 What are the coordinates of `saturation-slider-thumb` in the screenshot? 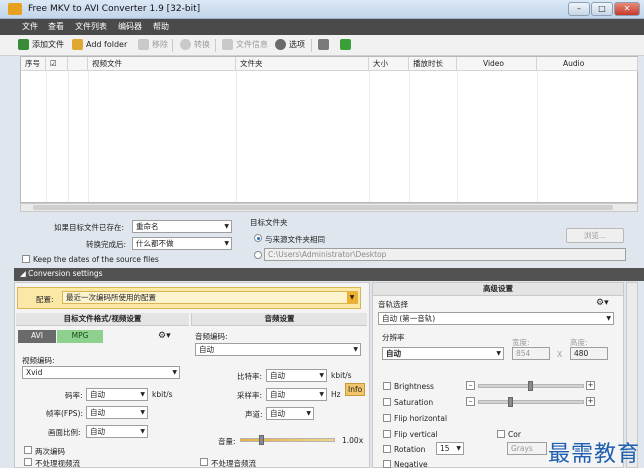 It's located at (510, 402).